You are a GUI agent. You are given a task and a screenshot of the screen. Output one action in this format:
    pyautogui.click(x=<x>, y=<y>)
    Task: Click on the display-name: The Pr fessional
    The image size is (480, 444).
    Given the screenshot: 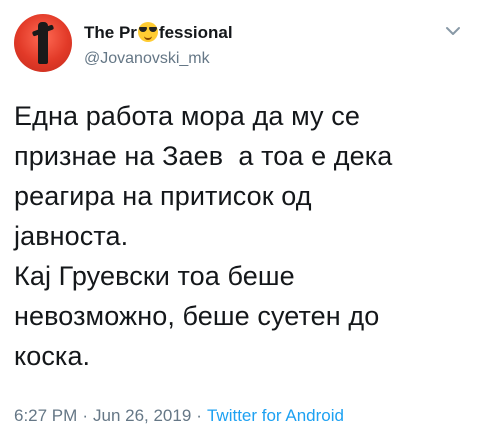 What is the action you would take?
    pyautogui.click(x=158, y=33)
    